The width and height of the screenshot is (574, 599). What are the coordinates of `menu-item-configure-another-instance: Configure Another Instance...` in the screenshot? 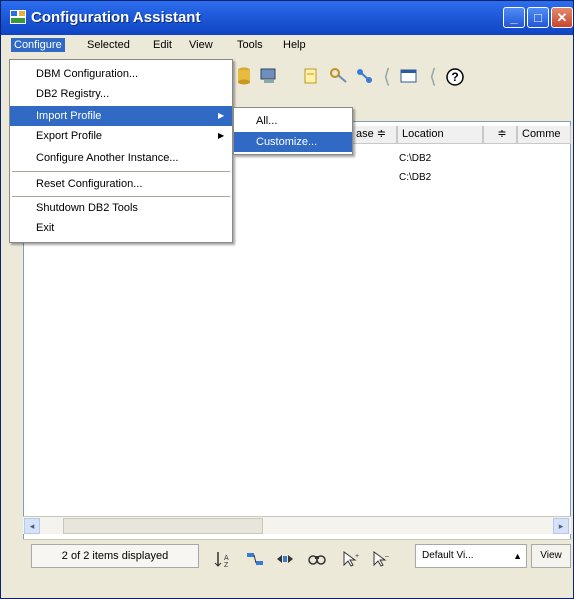 It's located at (121, 158).